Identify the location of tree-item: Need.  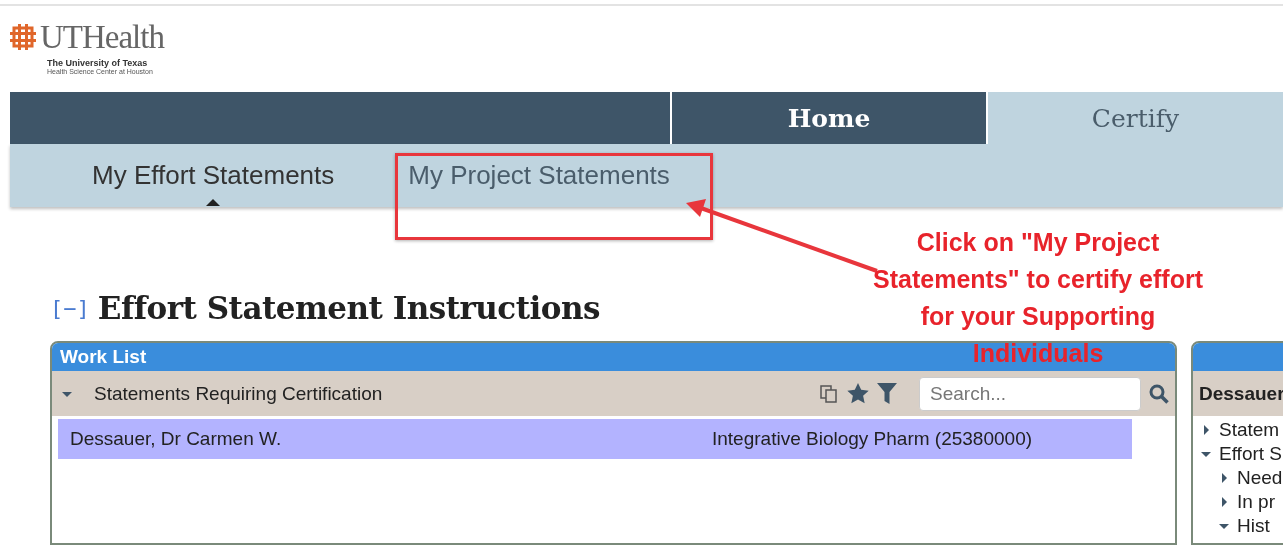
(1260, 478).